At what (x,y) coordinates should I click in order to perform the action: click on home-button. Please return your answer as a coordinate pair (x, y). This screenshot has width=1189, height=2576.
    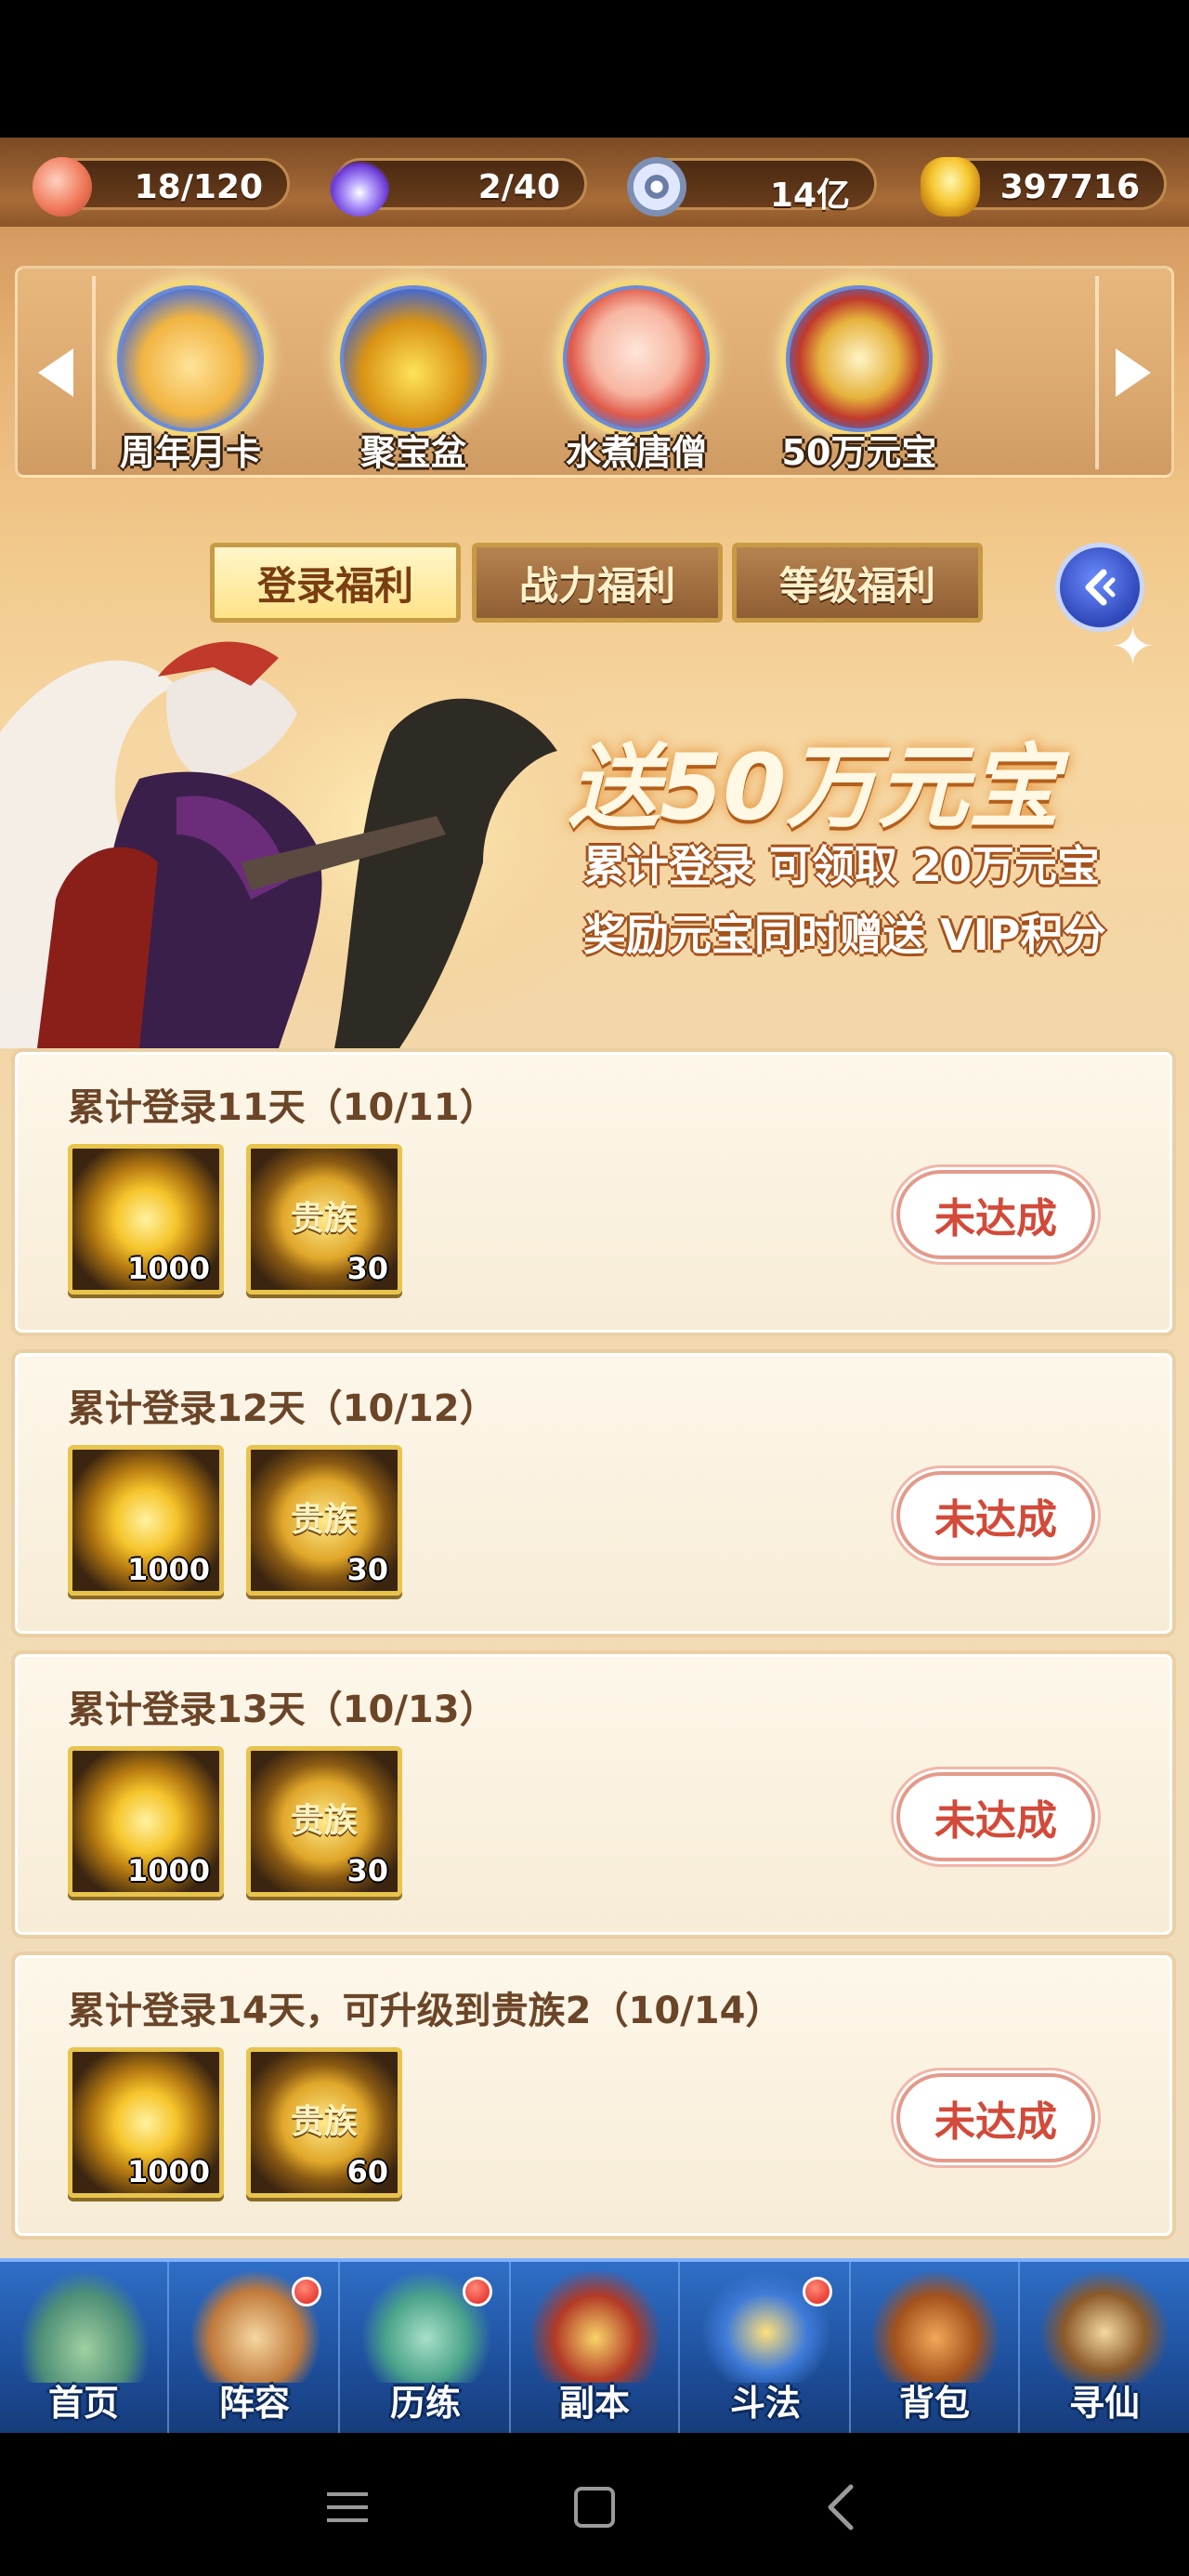
    Looking at the image, I should click on (594, 2507).